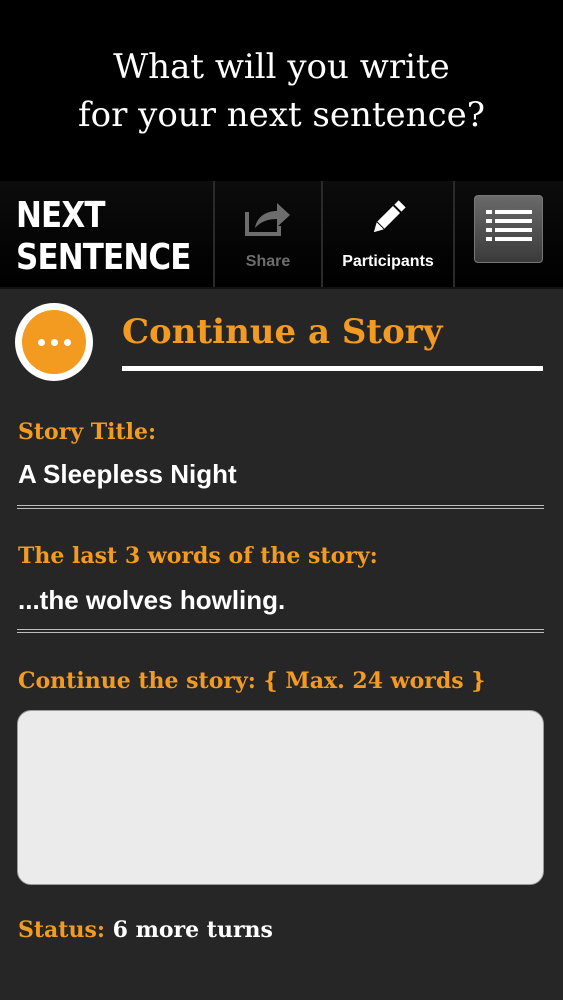 Image resolution: width=563 pixels, height=1000 pixels. What do you see at coordinates (281, 114) in the screenshot?
I see `promo-line-2: for your next sentence?` at bounding box center [281, 114].